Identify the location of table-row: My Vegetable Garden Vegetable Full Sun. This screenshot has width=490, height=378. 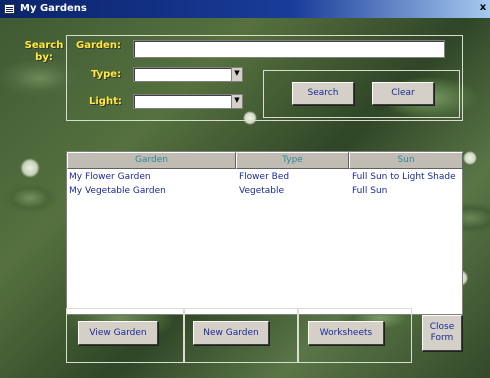
(264, 191).